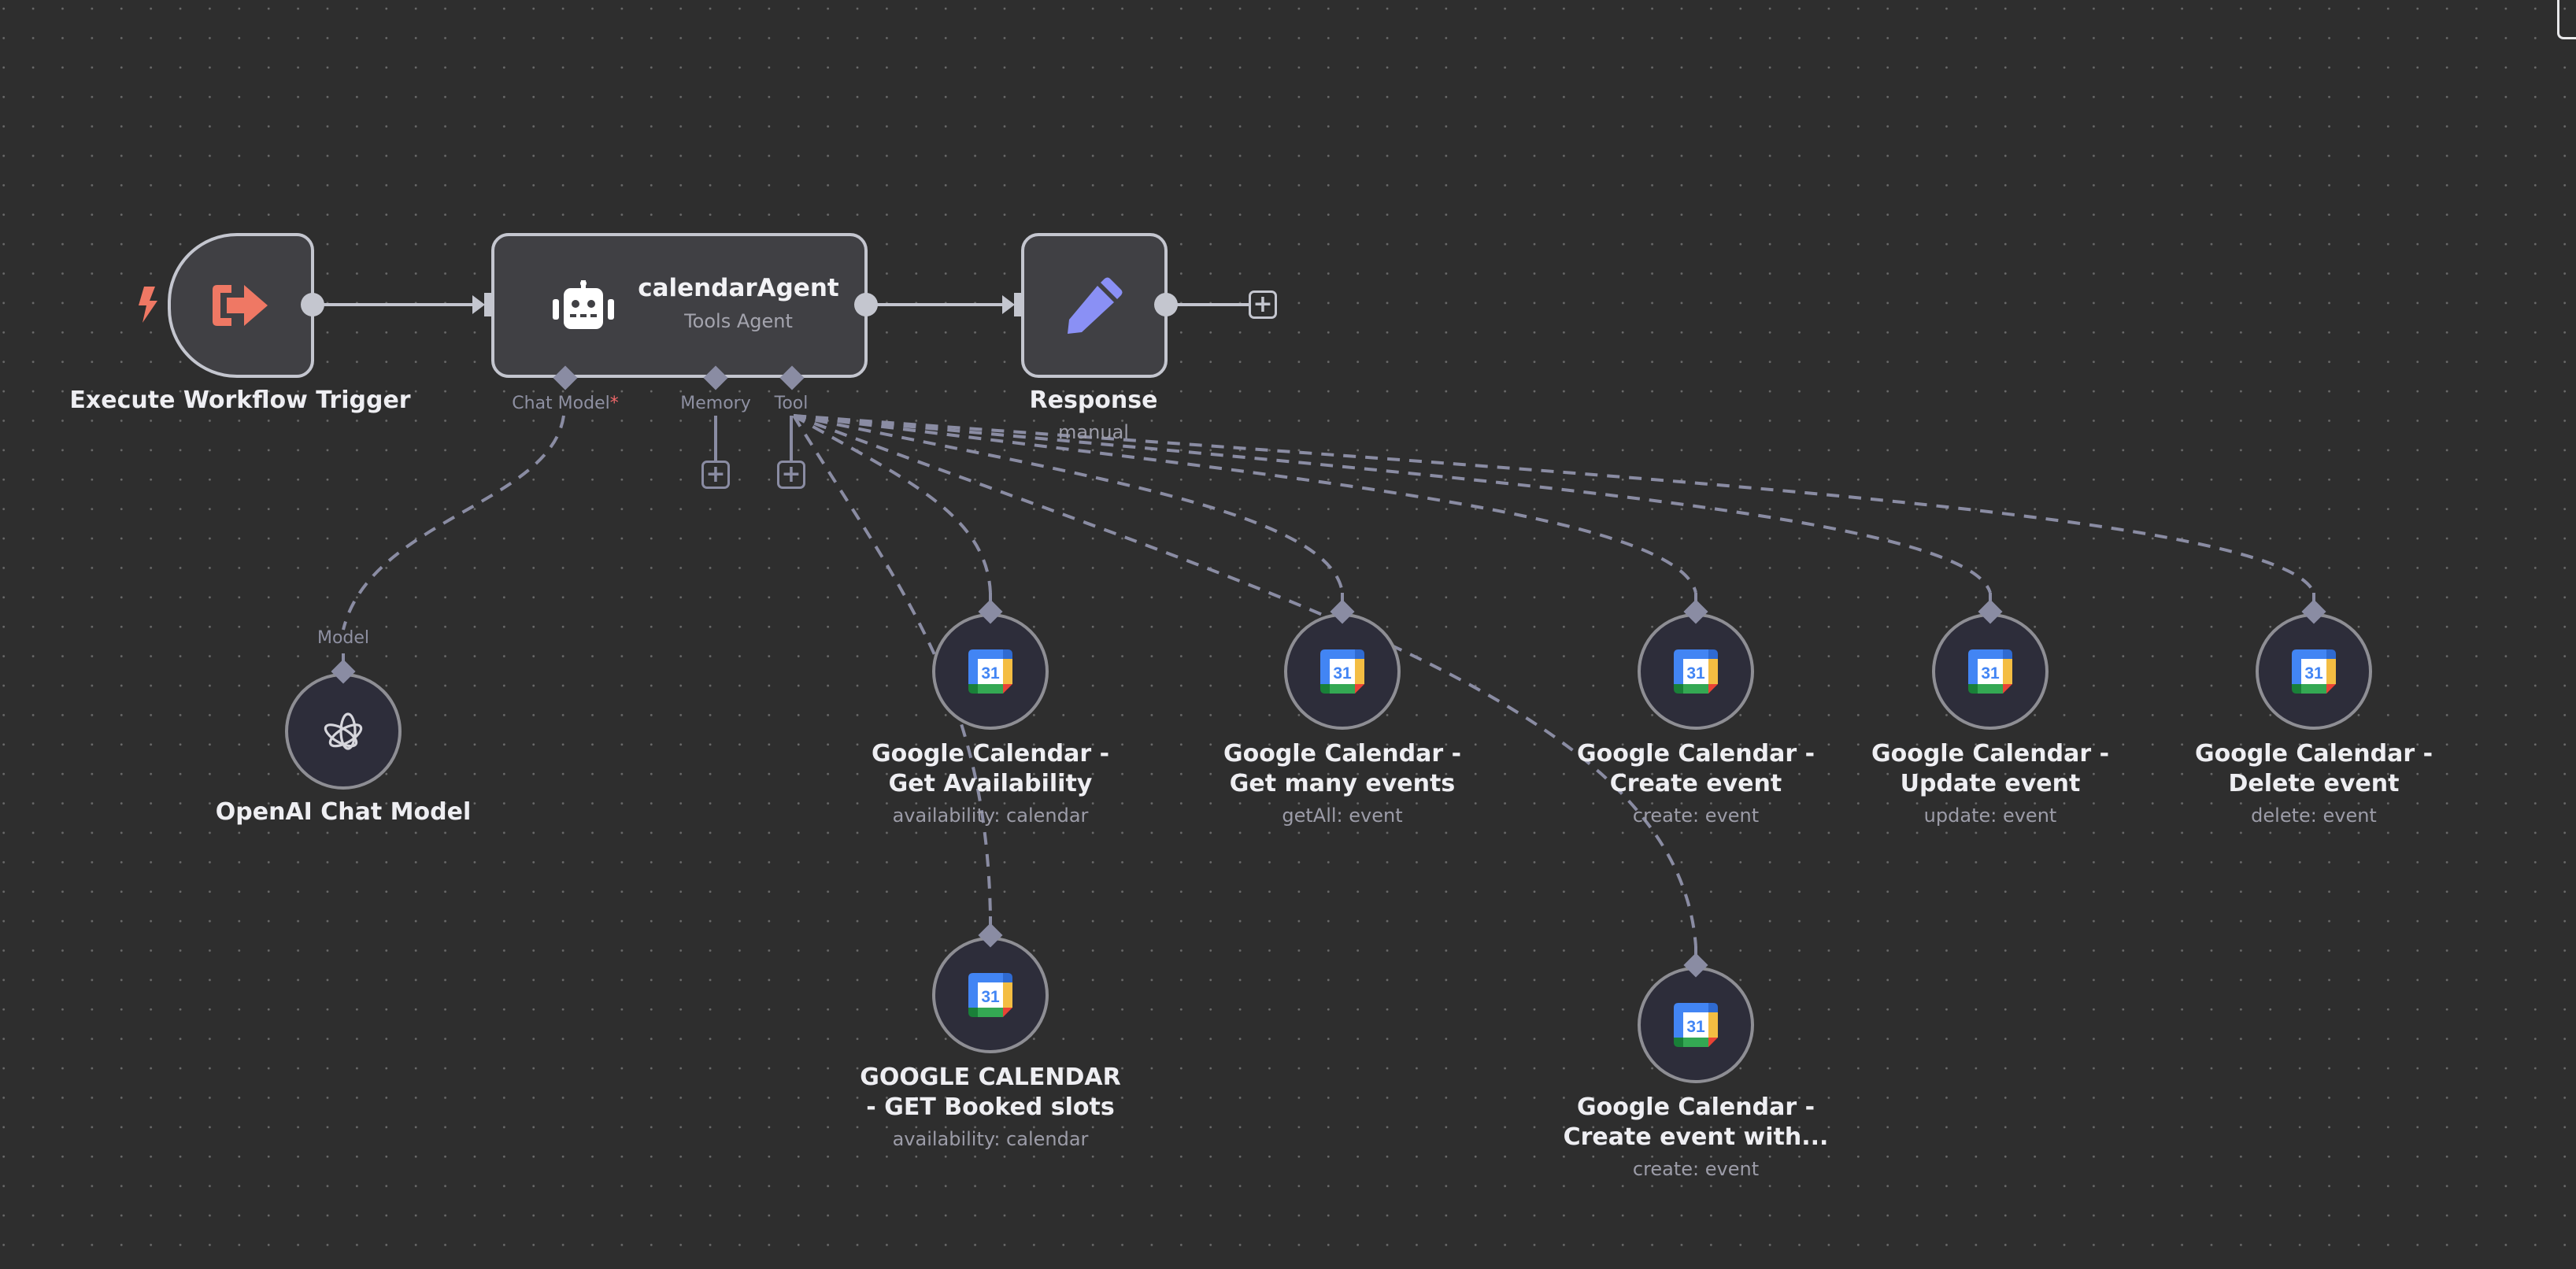 Image resolution: width=2576 pixels, height=1269 pixels. Describe the element at coordinates (1990, 769) in the screenshot. I see `tool-title: Google Calendar - Update event` at that location.